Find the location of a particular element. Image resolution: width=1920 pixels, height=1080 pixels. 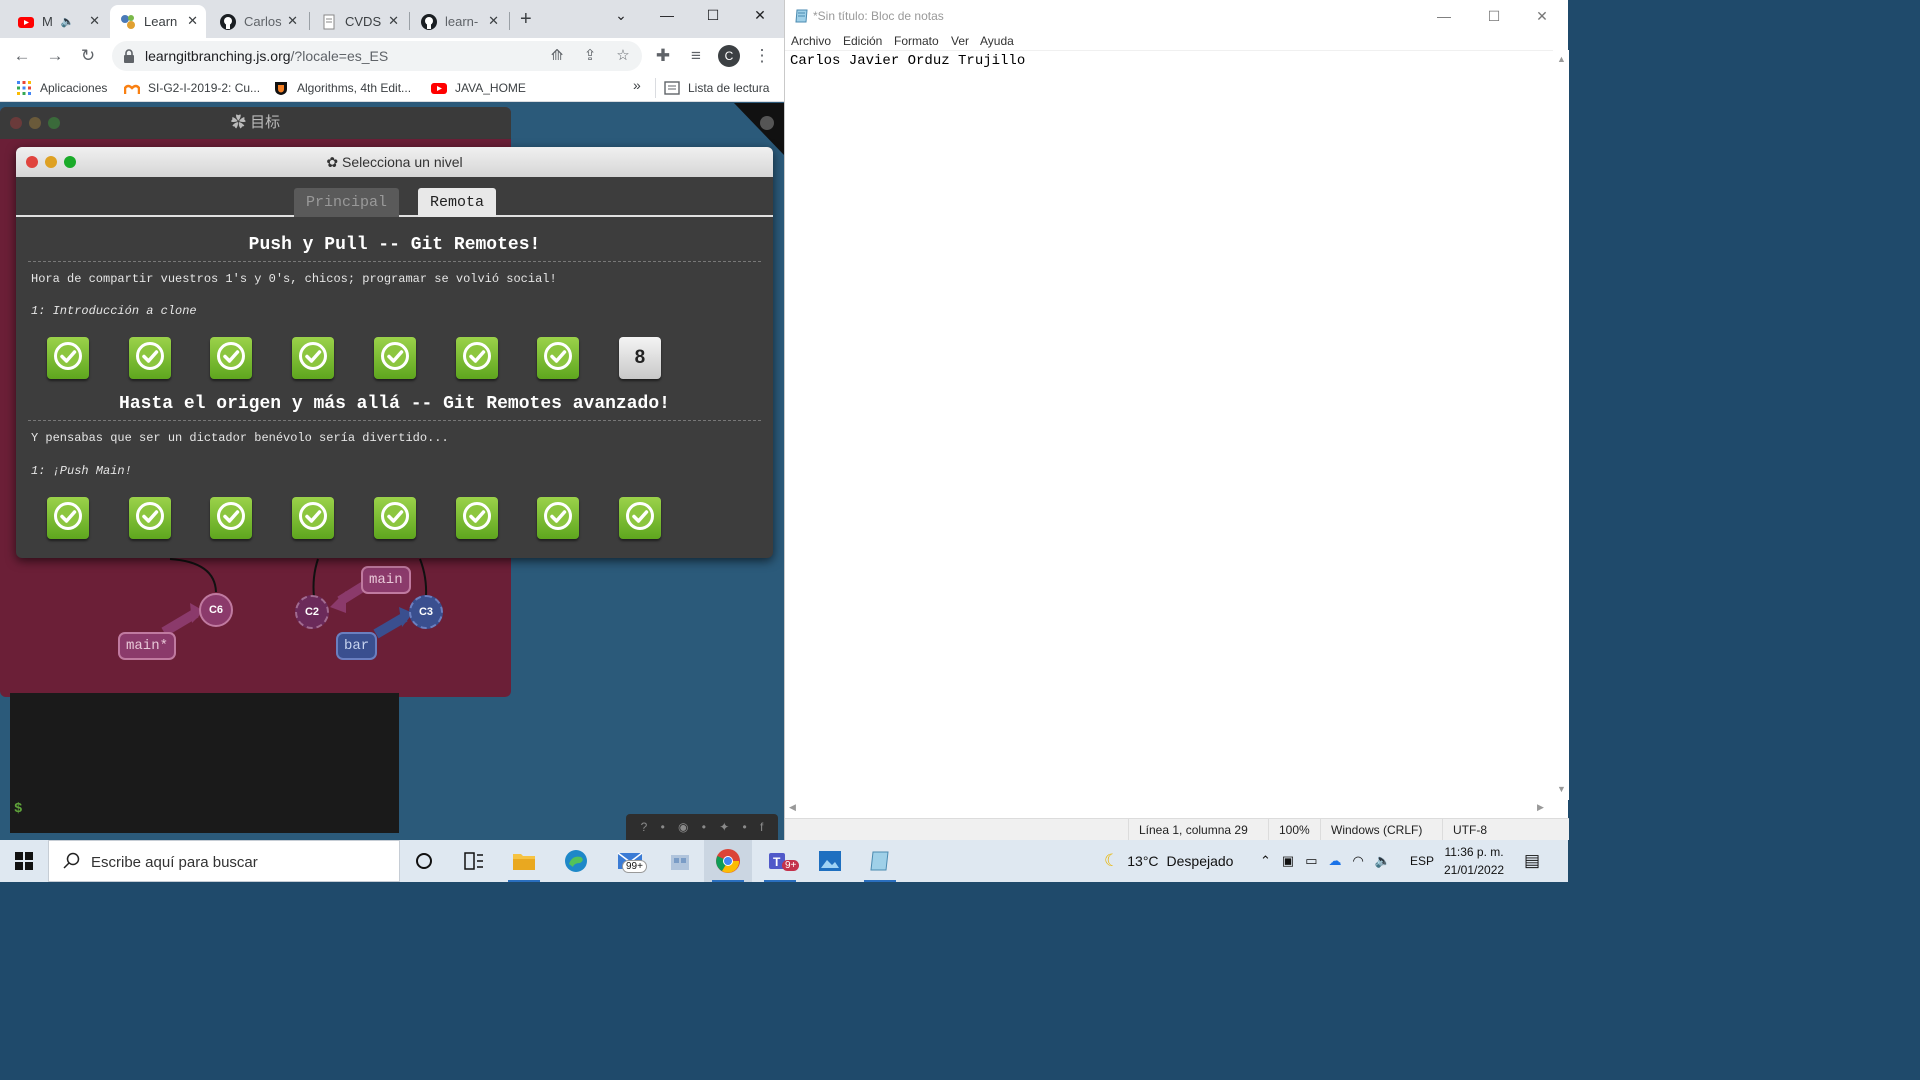

meet-now-icon: ▣ is located at coordinates (1288, 861).